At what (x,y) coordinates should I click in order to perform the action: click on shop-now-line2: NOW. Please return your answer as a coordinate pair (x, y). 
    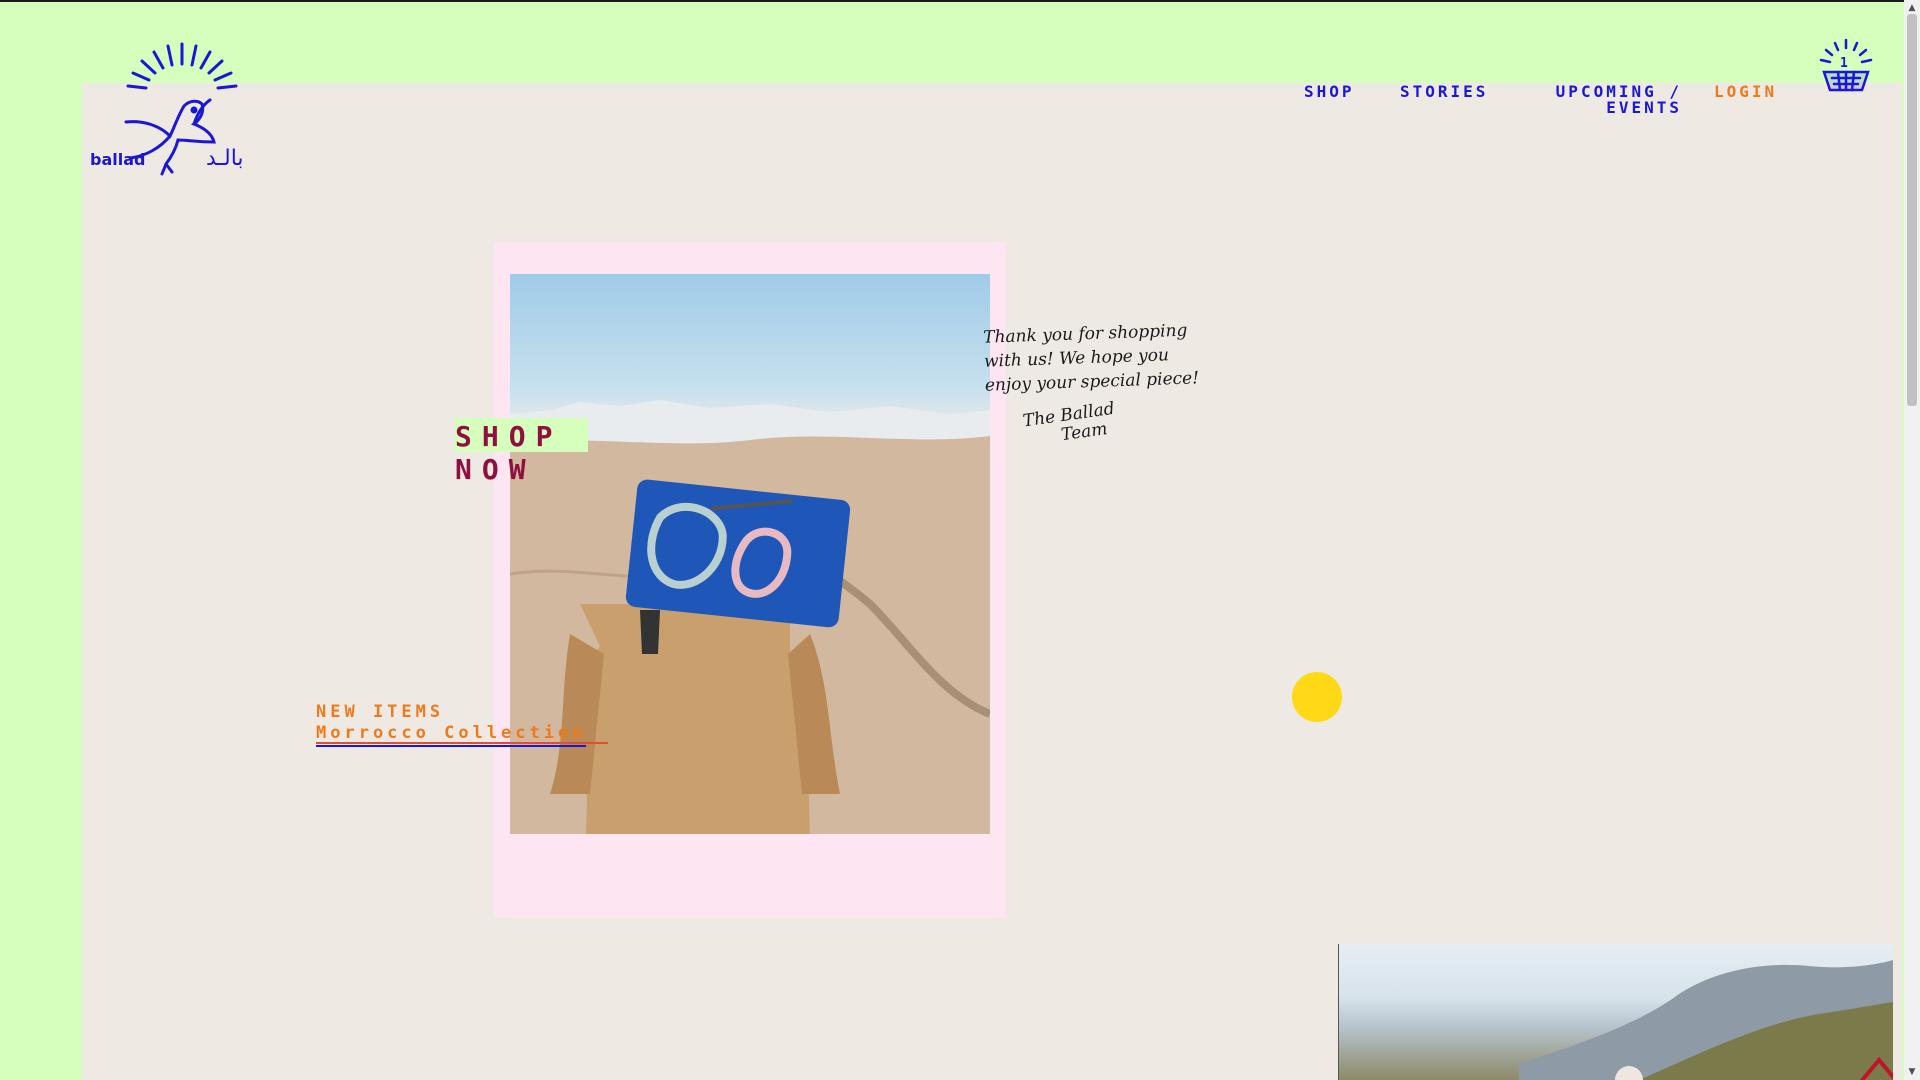
    Looking at the image, I should click on (495, 469).